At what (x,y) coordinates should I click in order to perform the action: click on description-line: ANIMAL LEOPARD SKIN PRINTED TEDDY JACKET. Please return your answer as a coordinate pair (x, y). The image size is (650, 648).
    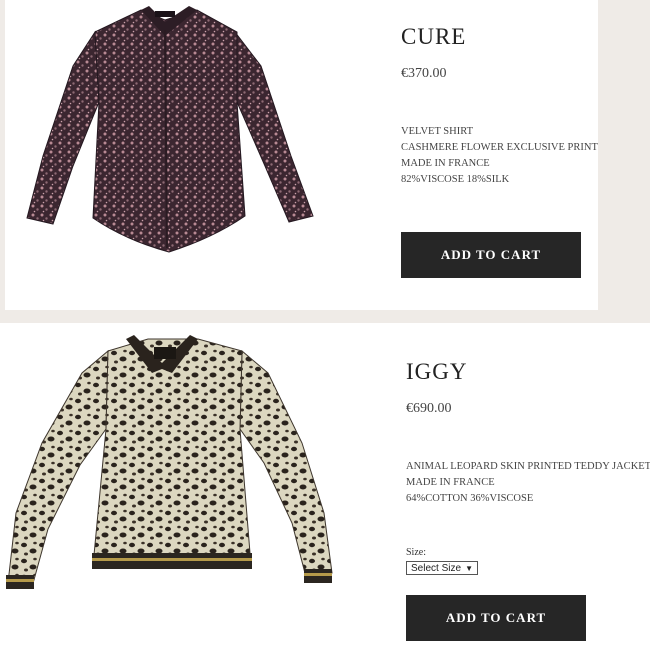
    Looking at the image, I should click on (528, 466).